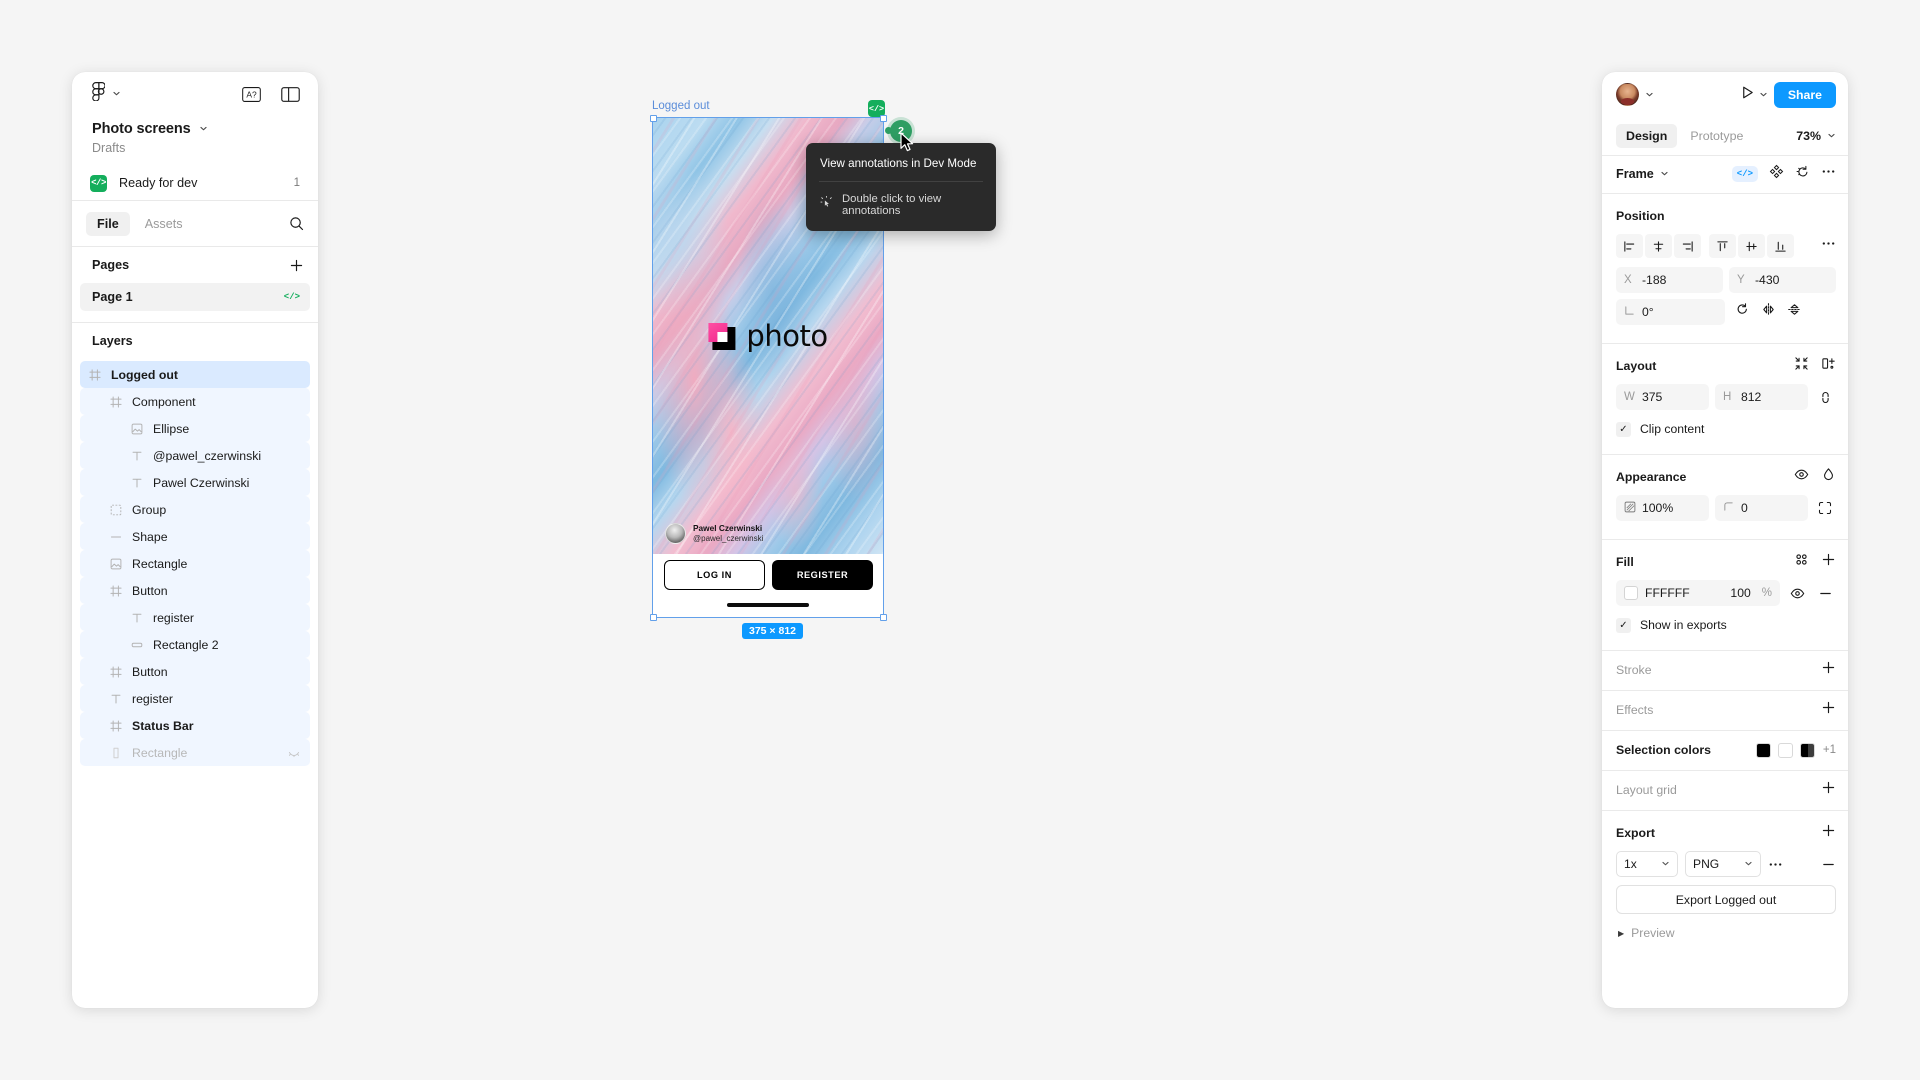 The width and height of the screenshot is (1920, 1080). I want to click on layer-row: Component, so click(195, 401).